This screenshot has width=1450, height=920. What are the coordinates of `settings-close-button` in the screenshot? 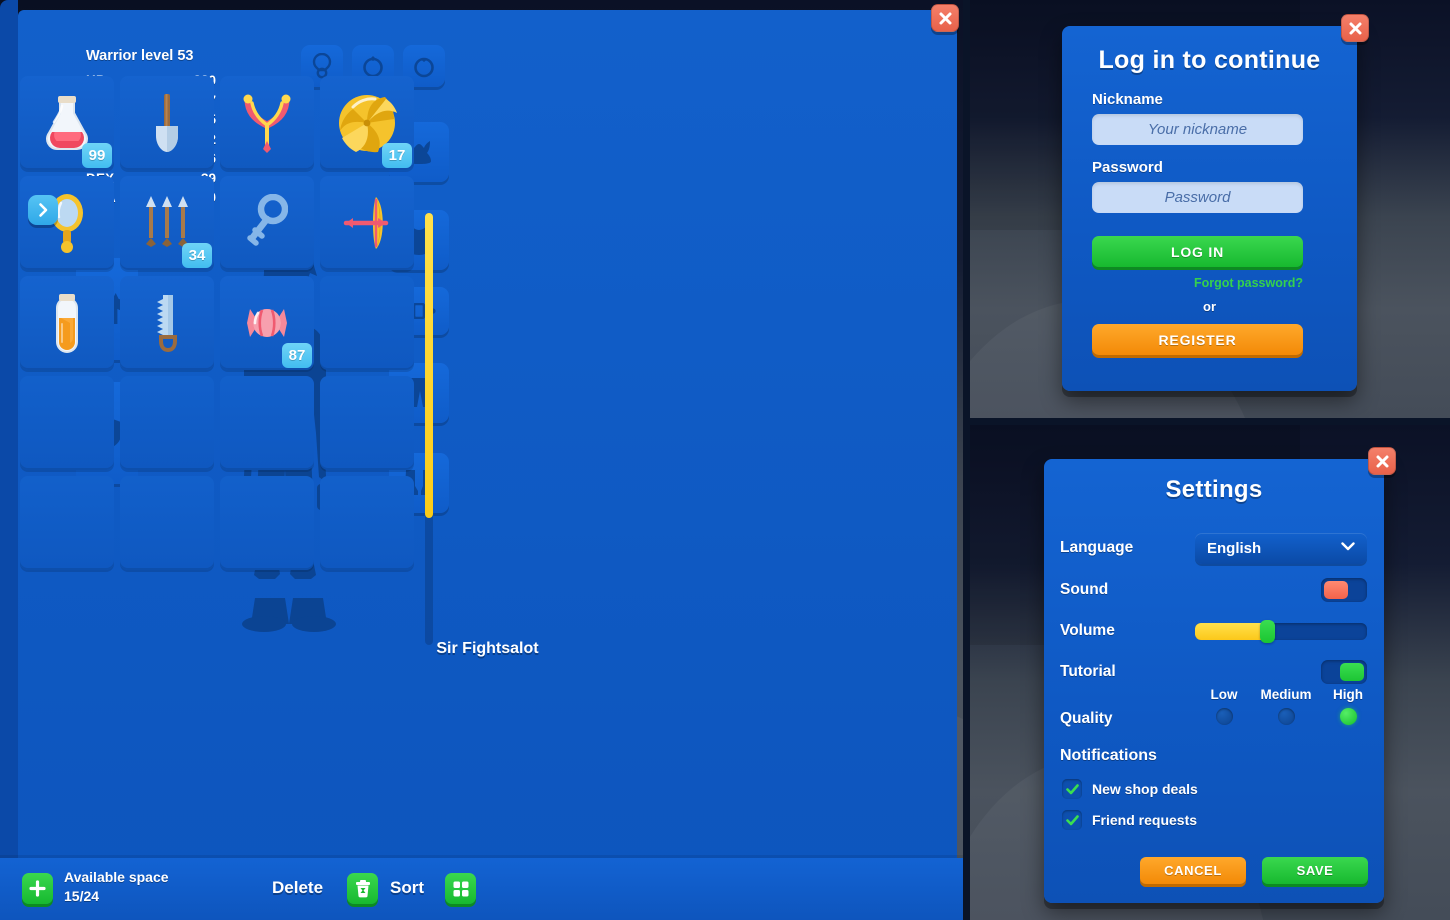 It's located at (1382, 461).